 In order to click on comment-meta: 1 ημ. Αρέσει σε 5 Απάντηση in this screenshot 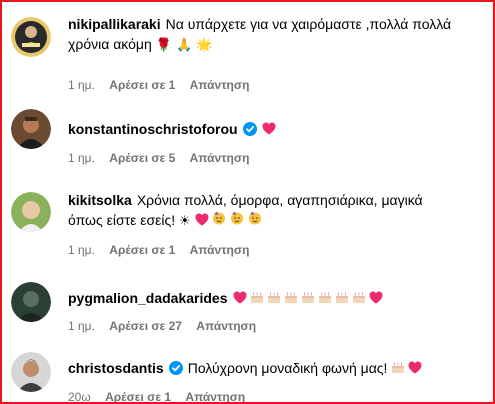, I will do `click(164, 158)`.